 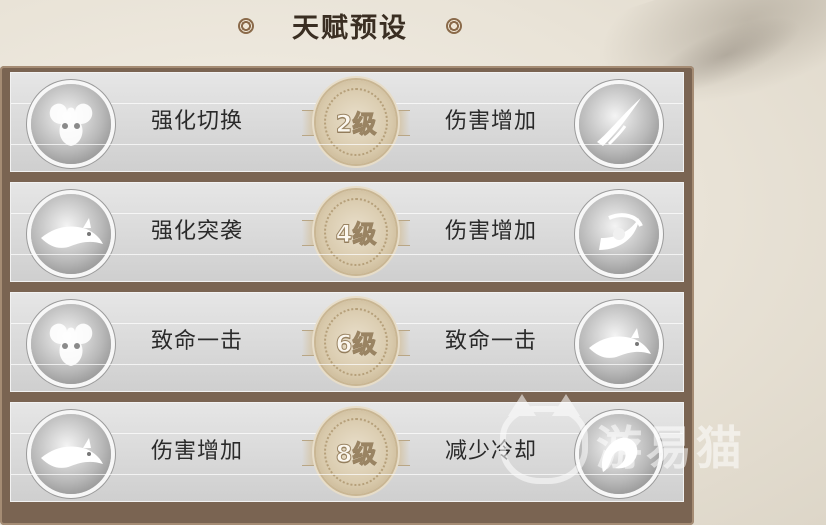 I want to click on slash-strike-icon, so click(x=619, y=124).